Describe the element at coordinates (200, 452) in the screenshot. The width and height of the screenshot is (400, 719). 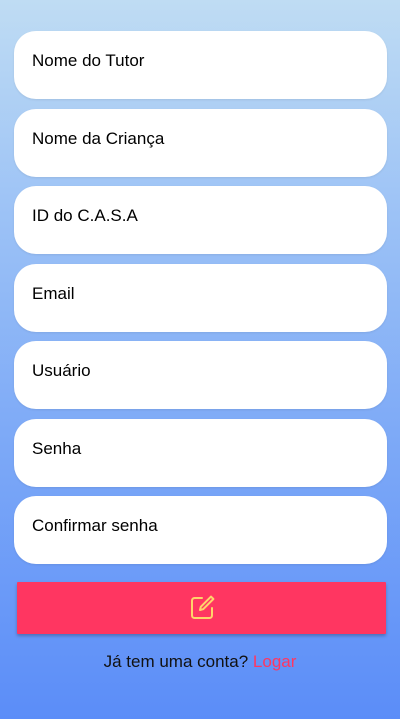
I see `password-field: Senha` at that location.